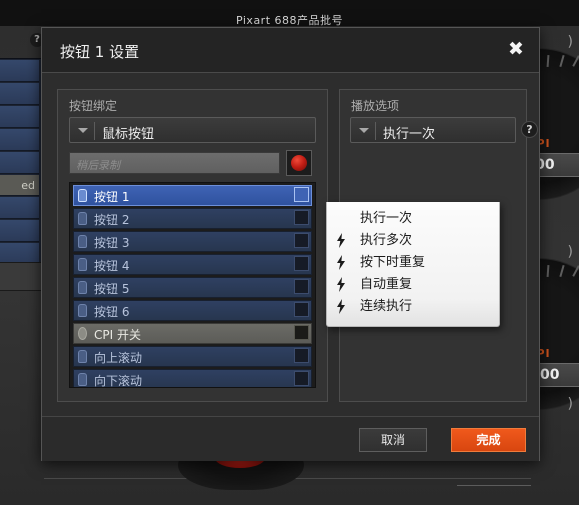 The height and width of the screenshot is (505, 579). I want to click on table-row: 向下滚动, so click(192, 378).